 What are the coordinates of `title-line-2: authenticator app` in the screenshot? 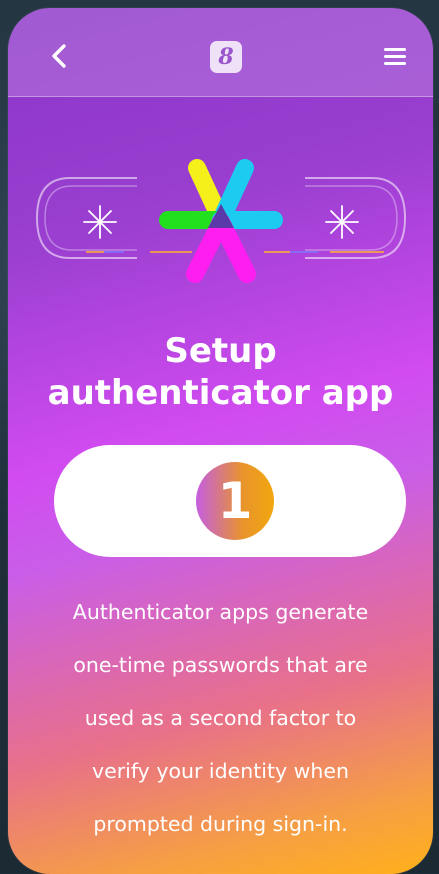 It's located at (220, 393).